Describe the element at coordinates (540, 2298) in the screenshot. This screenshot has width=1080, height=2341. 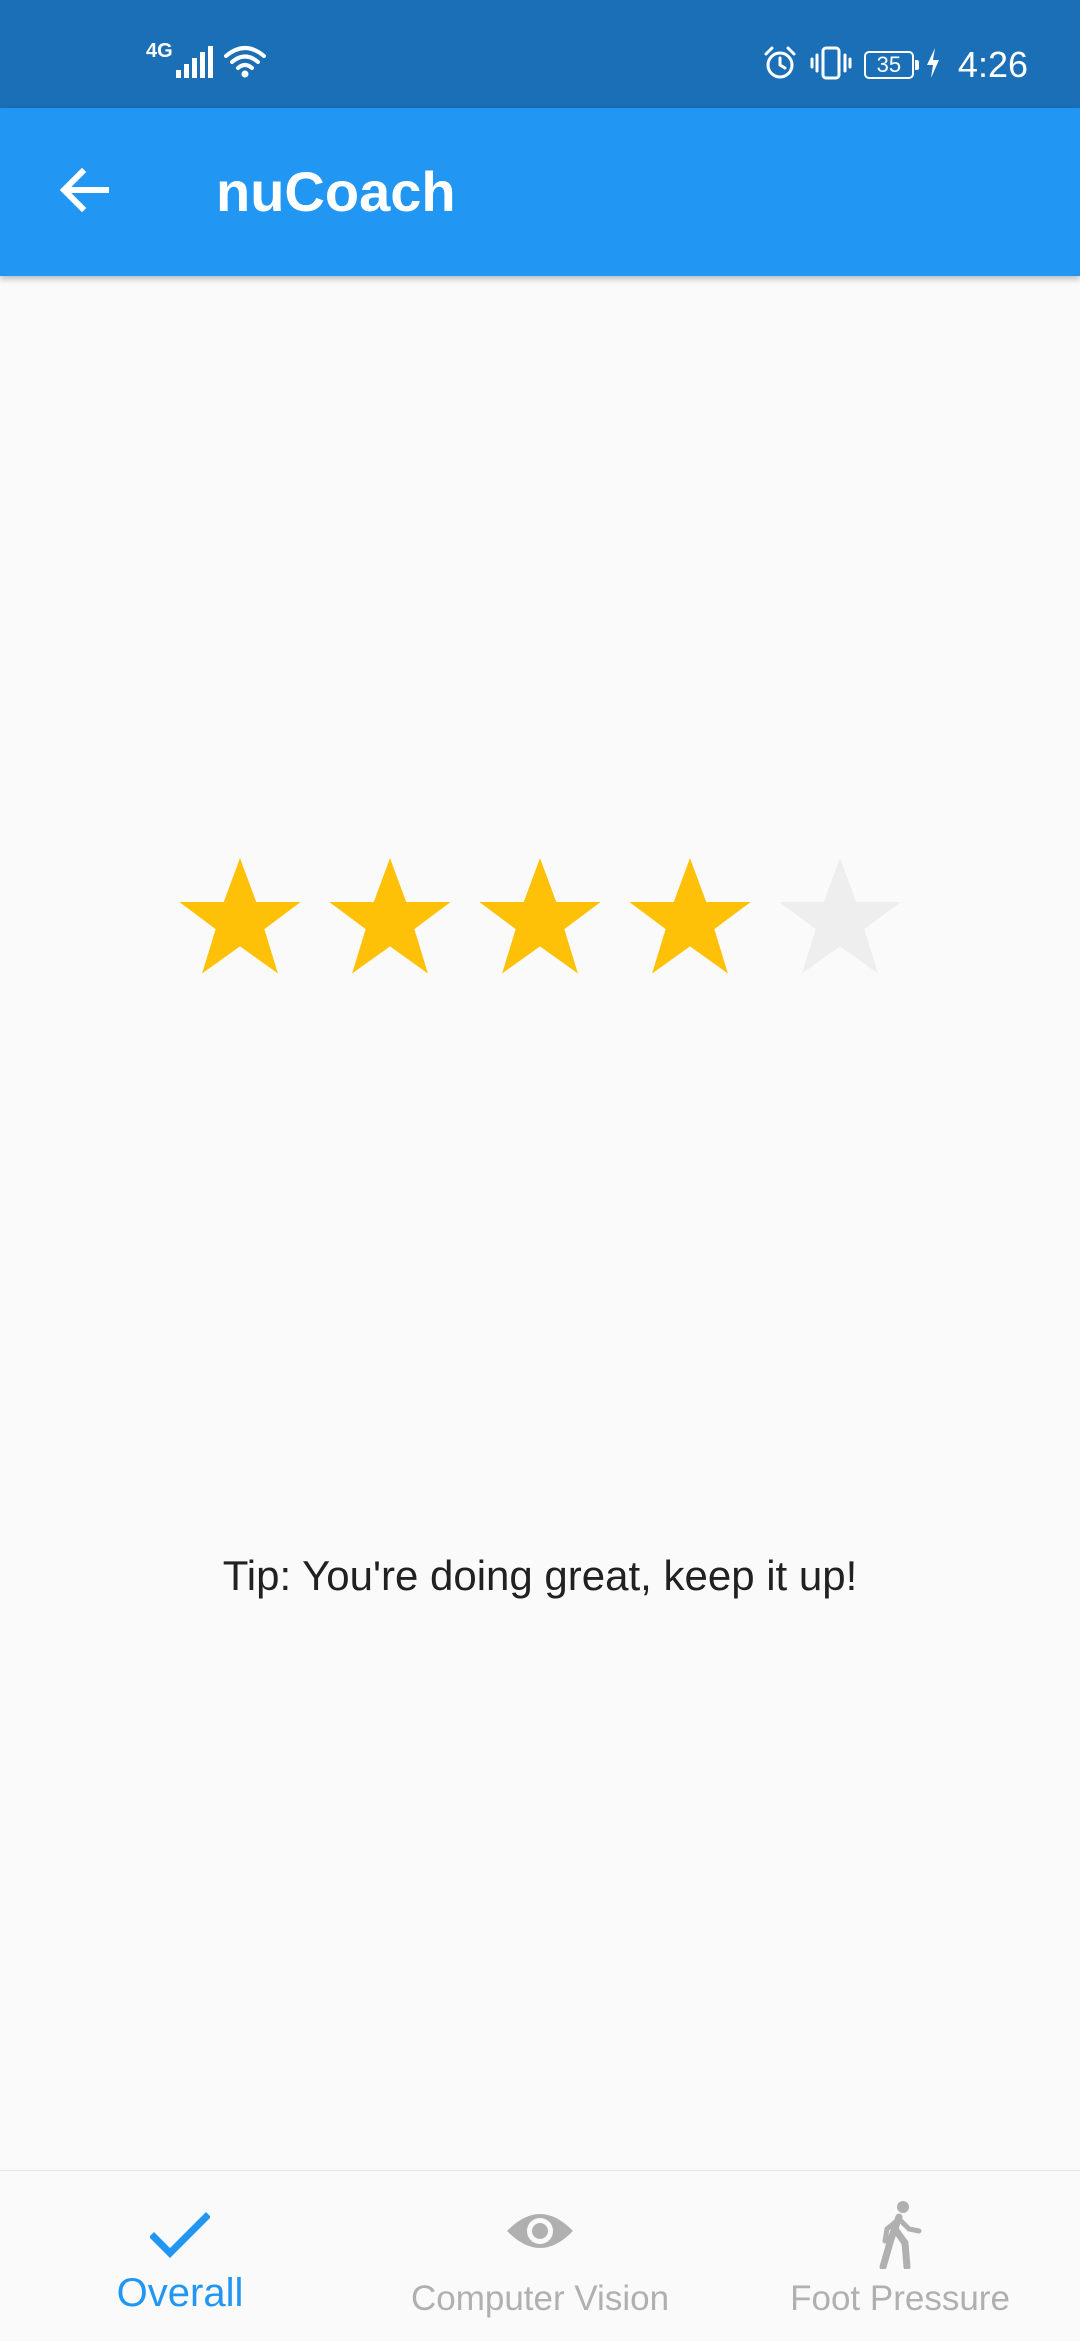
I see `nav-label-computer-vision: Computer Vision` at that location.